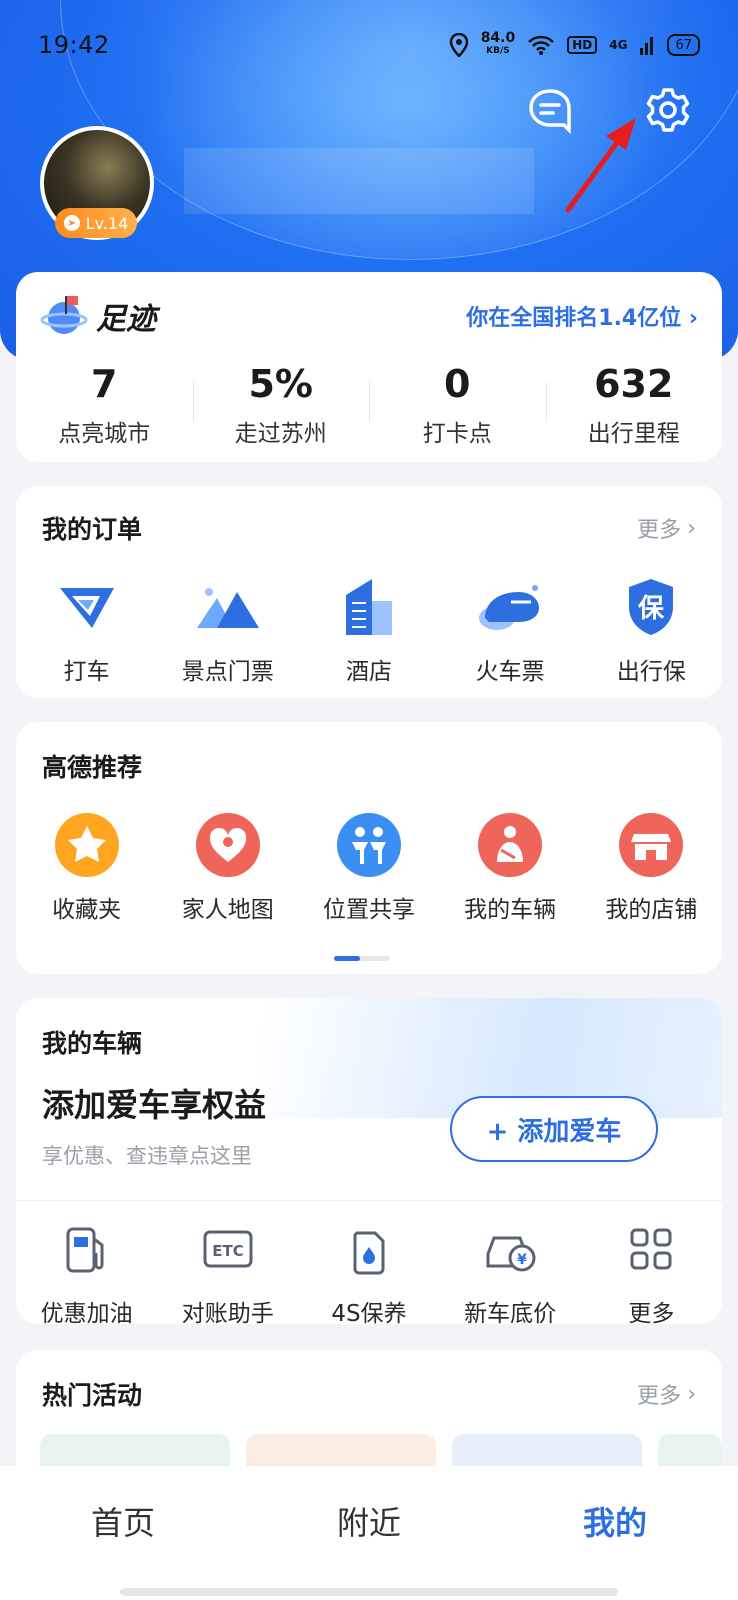 The image size is (738, 1600). I want to click on recommend-location-share: 位置共享, so click(369, 867).